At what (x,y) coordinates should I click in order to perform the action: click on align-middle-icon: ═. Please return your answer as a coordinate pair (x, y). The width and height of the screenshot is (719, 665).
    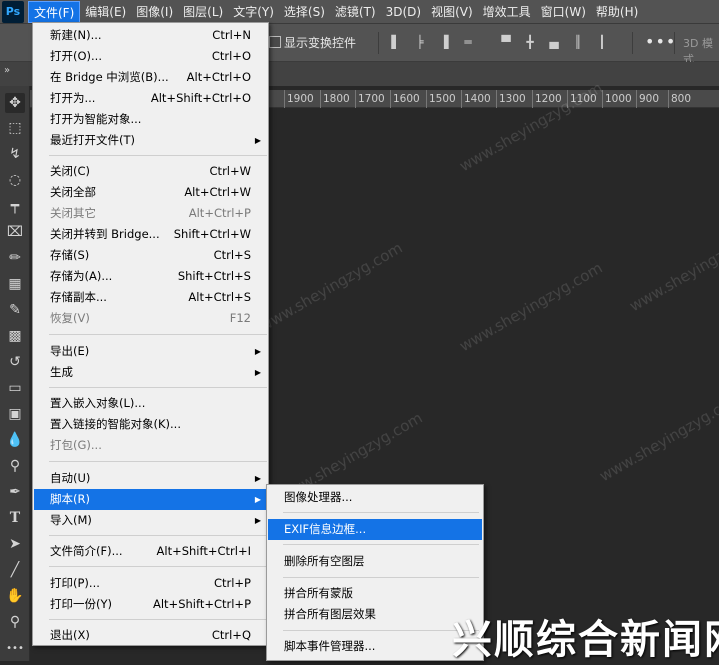
    Looking at the image, I should click on (468, 42).